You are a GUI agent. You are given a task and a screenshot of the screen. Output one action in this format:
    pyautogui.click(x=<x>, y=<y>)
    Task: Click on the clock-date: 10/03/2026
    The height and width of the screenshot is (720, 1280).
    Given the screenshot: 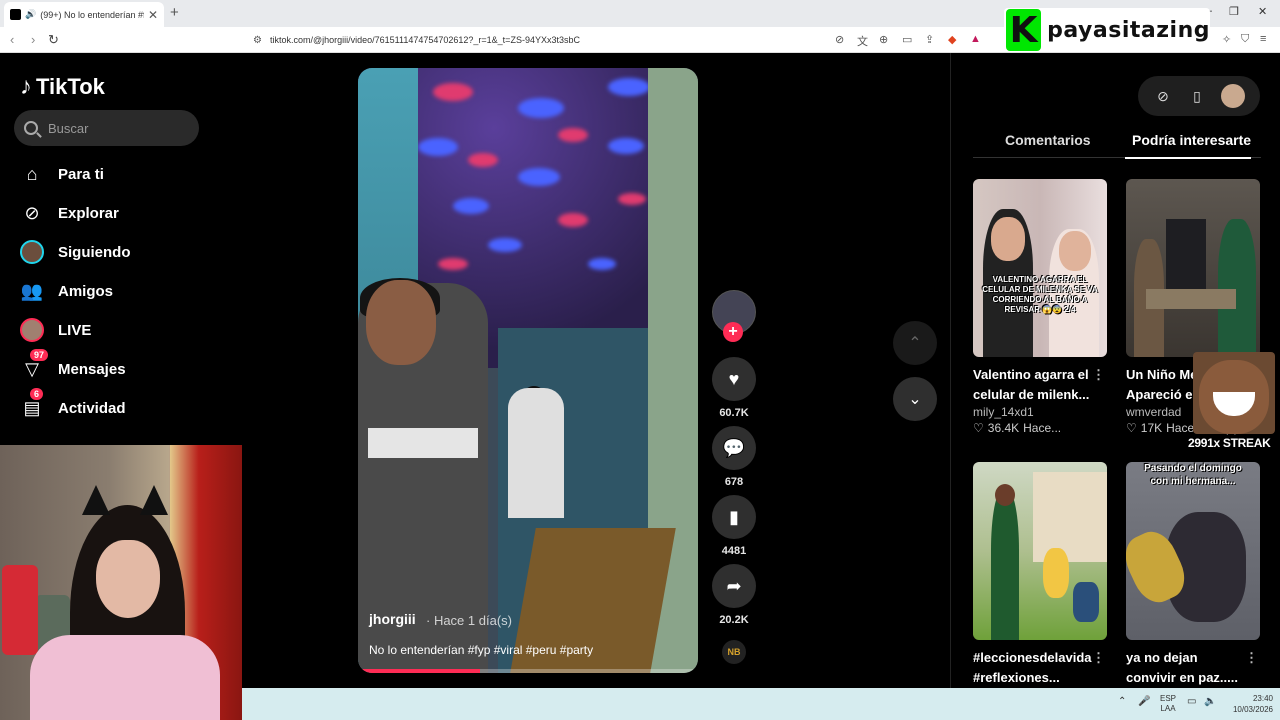 What is the action you would take?
    pyautogui.click(x=1252, y=709)
    